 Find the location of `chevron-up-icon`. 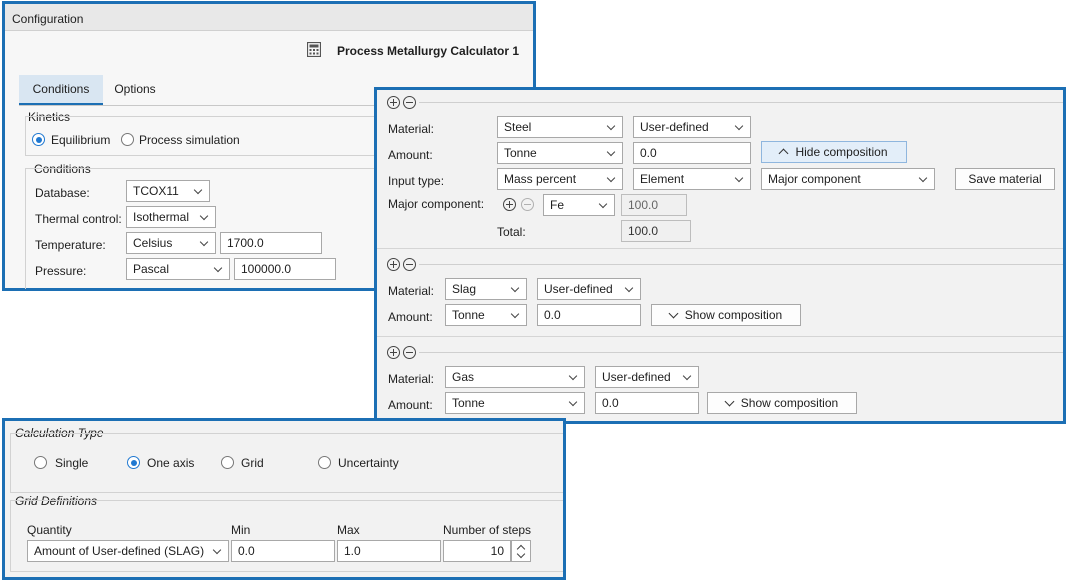

chevron-up-icon is located at coordinates (784, 153).